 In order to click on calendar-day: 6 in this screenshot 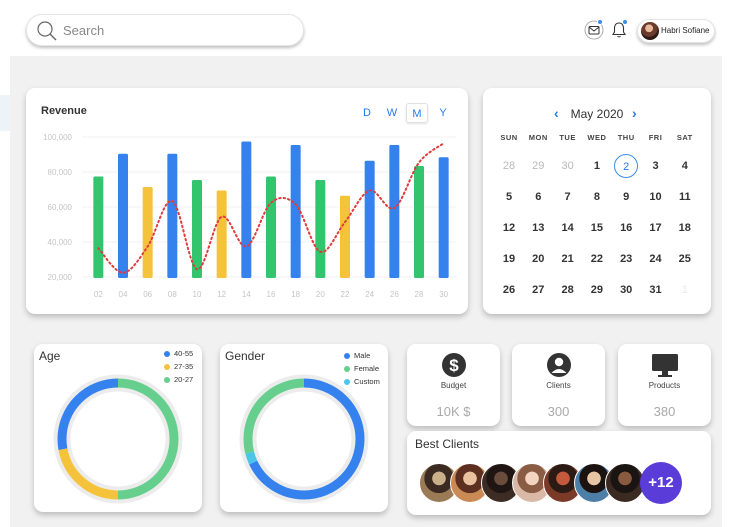, I will do `click(538, 197)`.